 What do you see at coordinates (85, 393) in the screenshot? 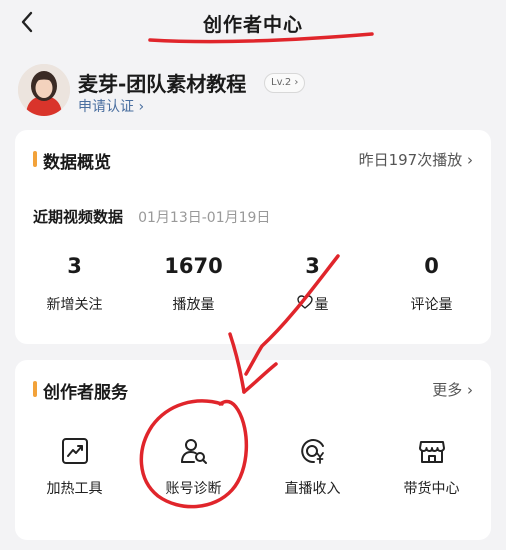
I see `creator-services-title: 创作者服务` at bounding box center [85, 393].